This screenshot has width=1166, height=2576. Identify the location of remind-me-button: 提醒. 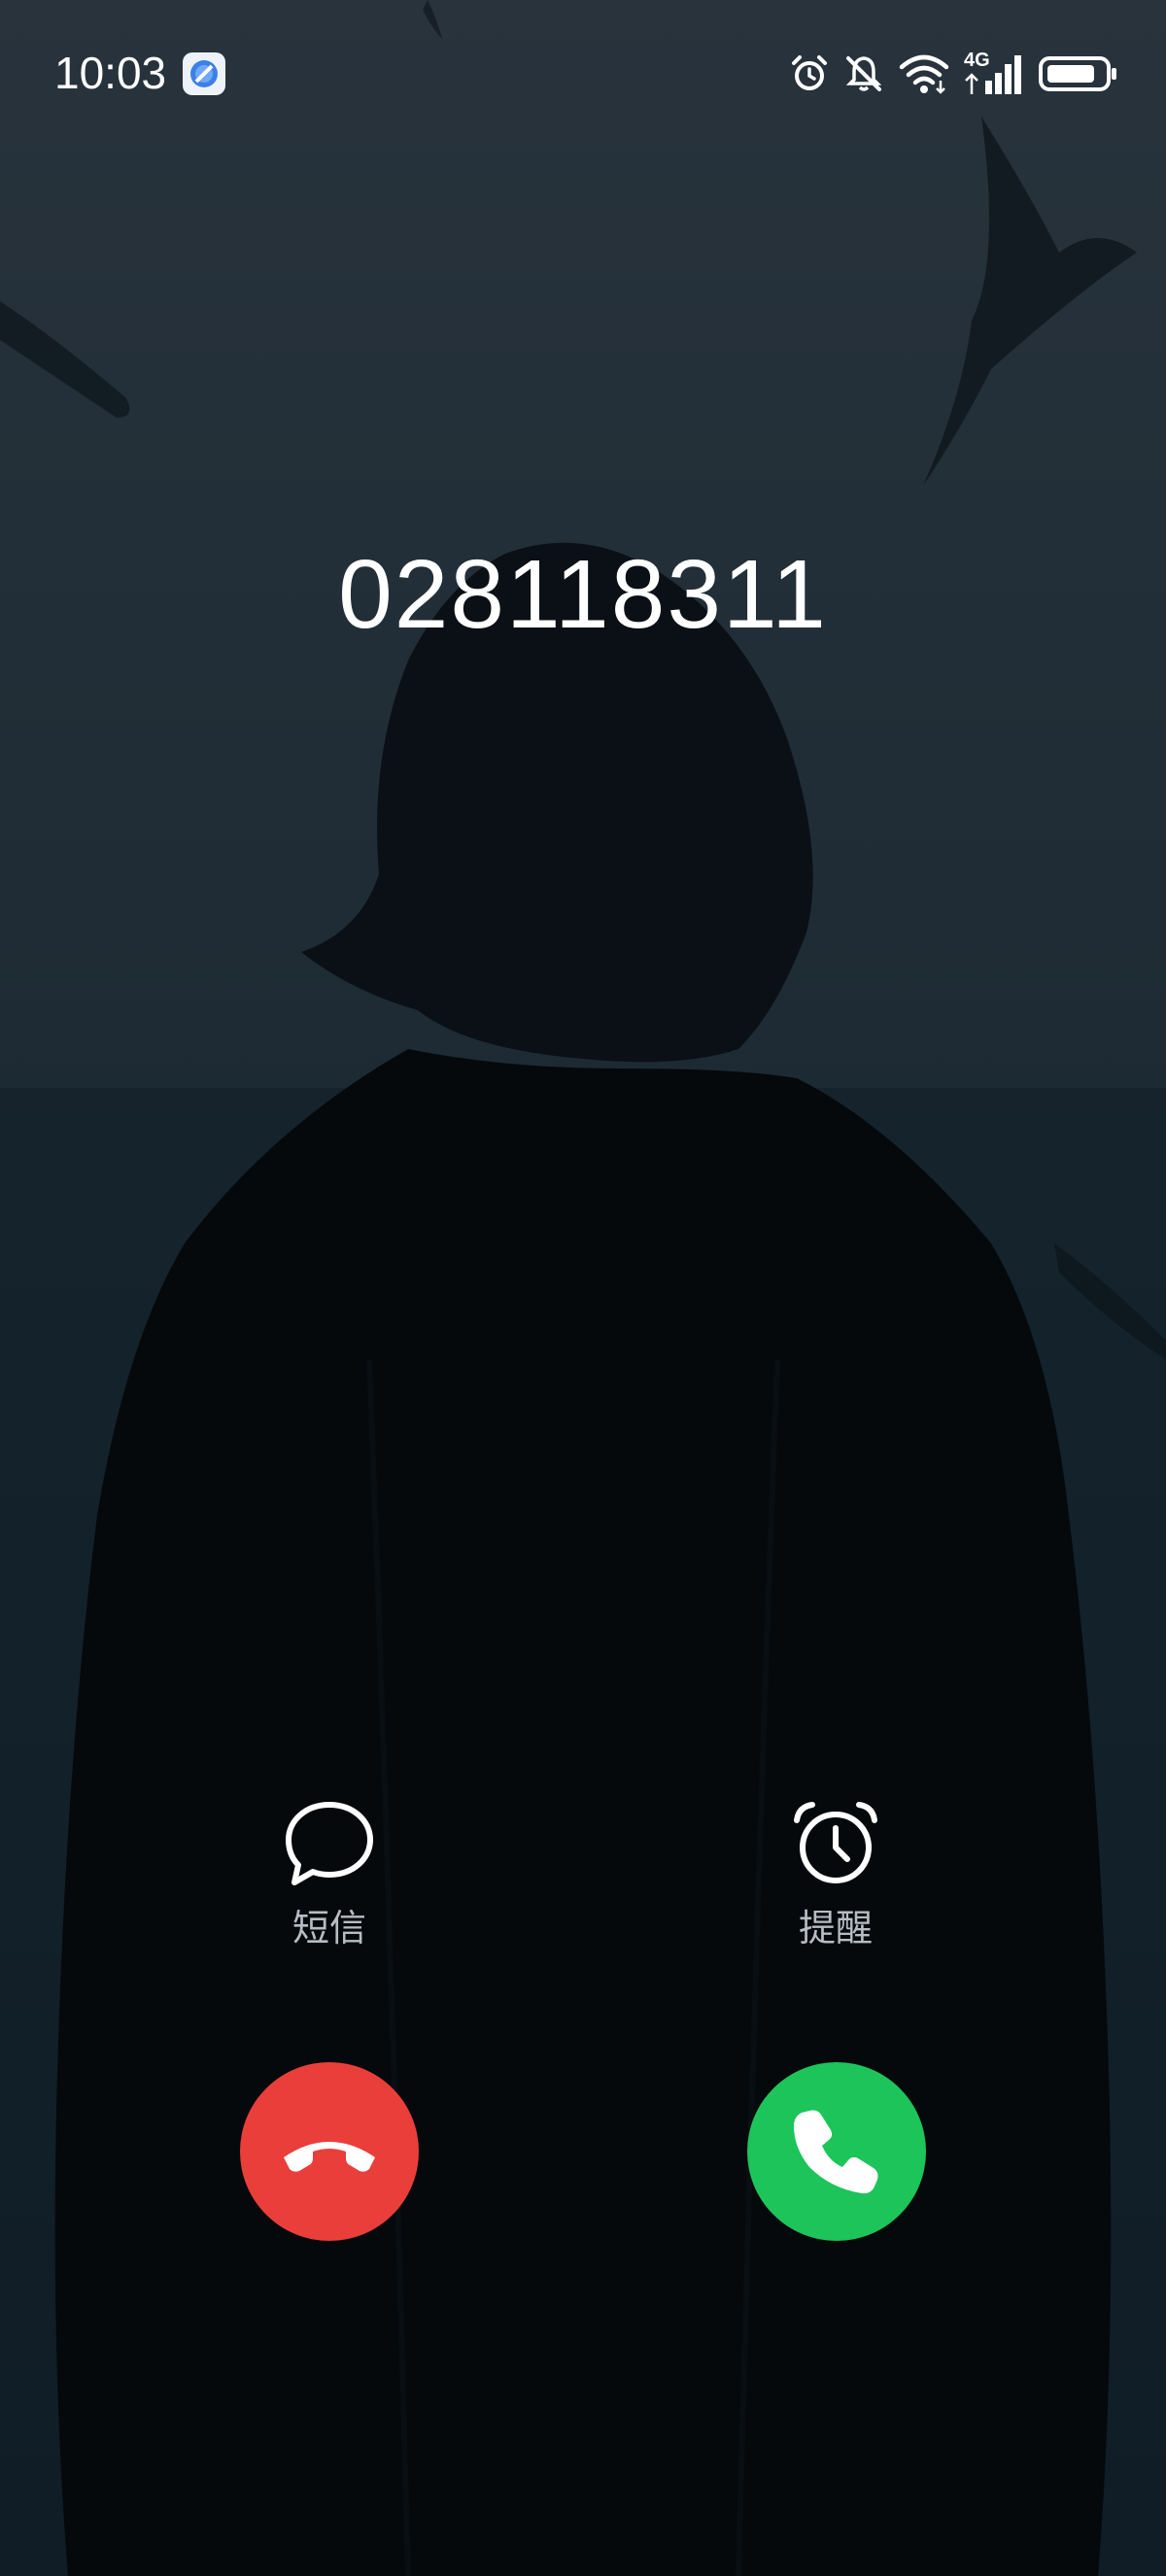
(836, 1875).